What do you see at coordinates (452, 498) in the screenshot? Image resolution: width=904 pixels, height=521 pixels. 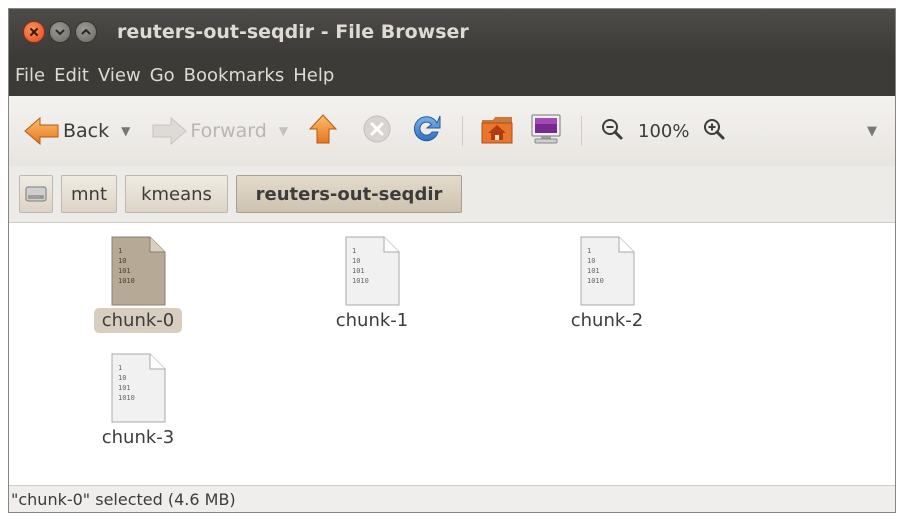 I see `status-bar: "chunk-0" selected (4.6 MB)` at bounding box center [452, 498].